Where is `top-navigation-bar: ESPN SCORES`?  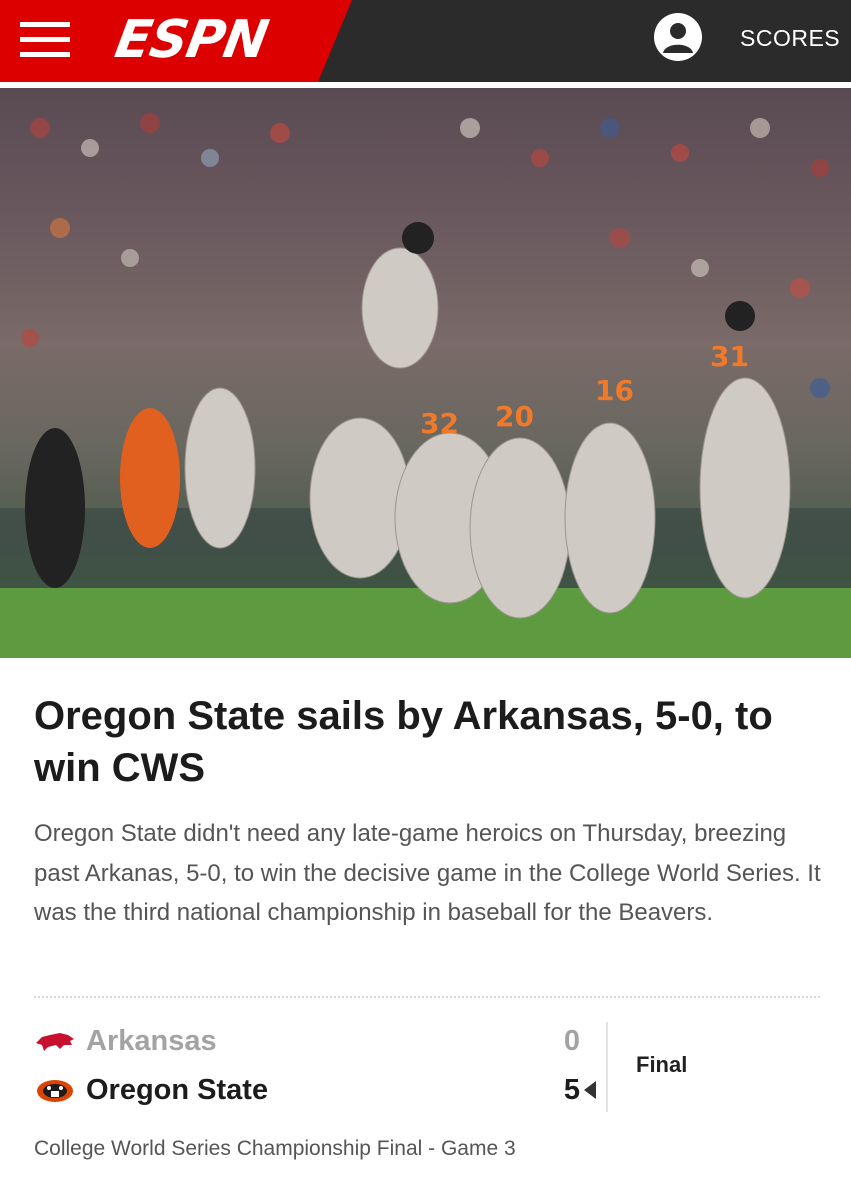 top-navigation-bar: ESPN SCORES is located at coordinates (425, 41).